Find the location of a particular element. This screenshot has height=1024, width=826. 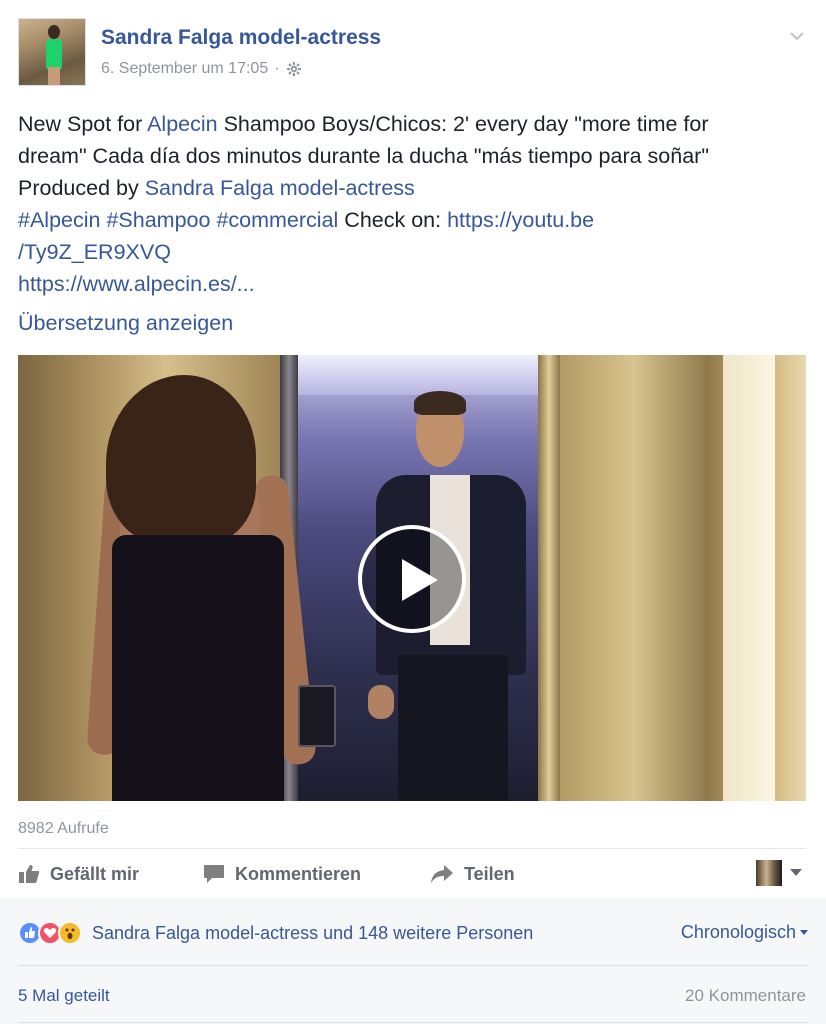

elevator-door-frame-right is located at coordinates (549, 578).